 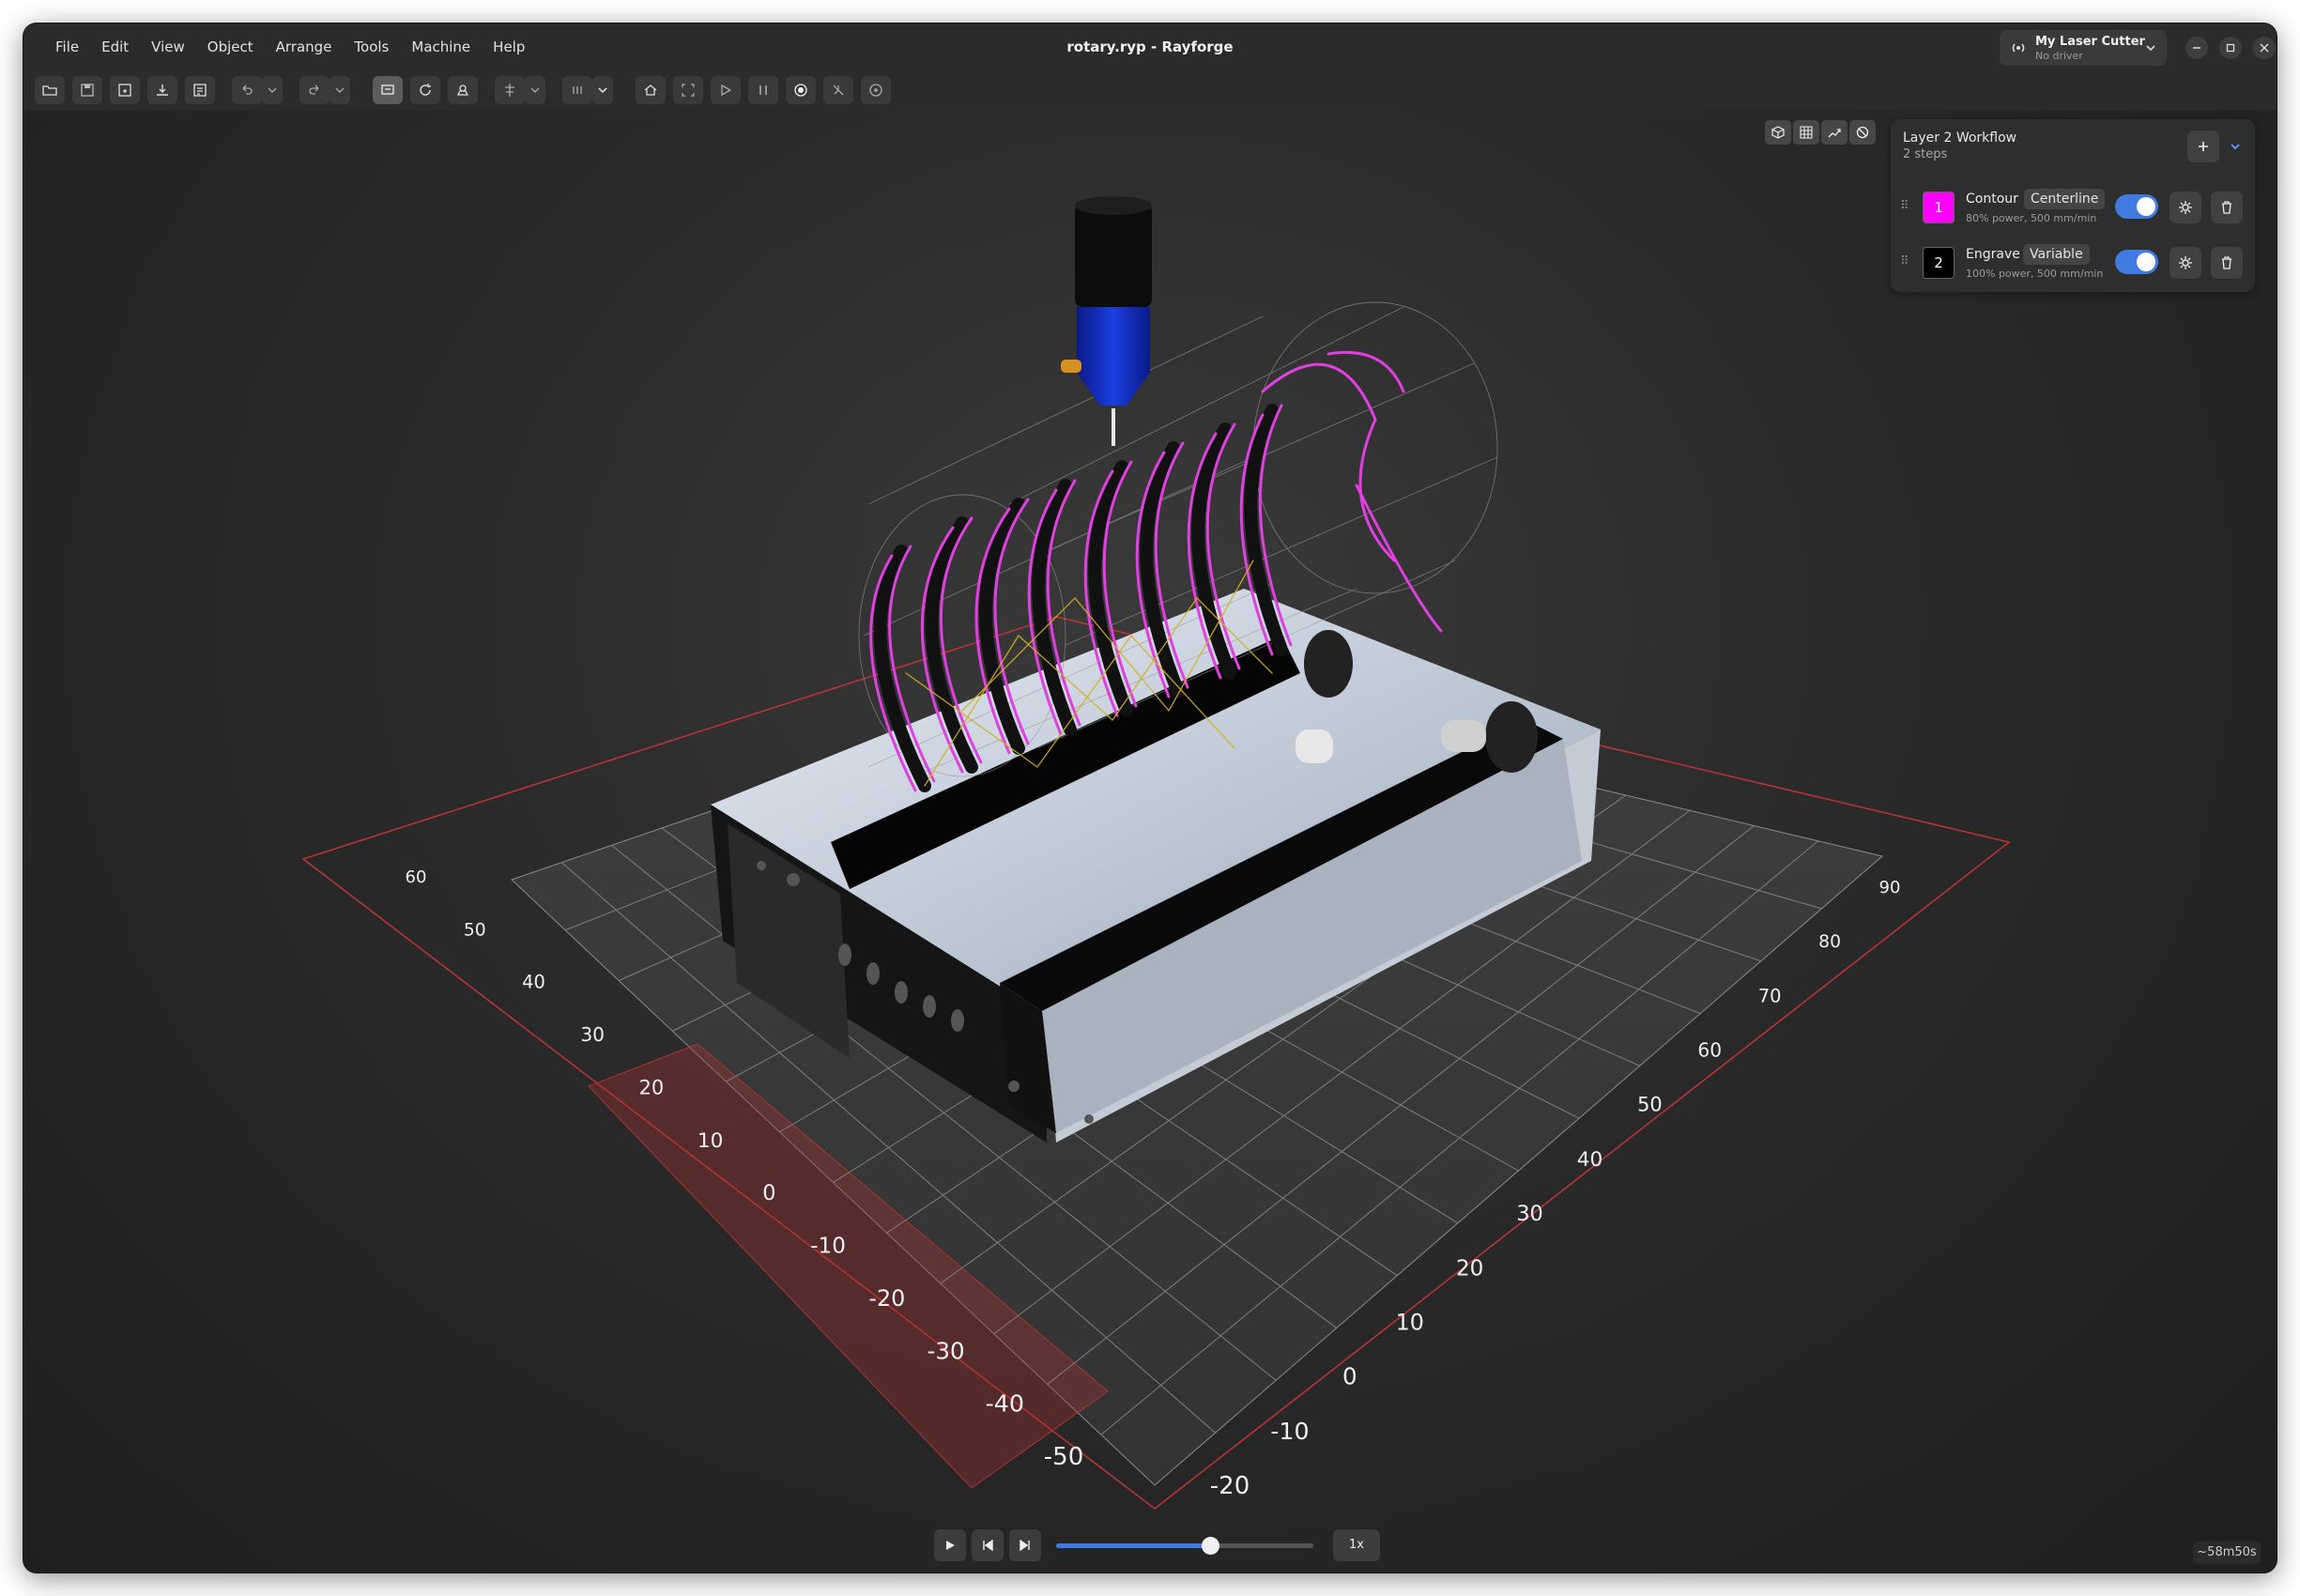 I want to click on add-step-button, so click(x=2203, y=146).